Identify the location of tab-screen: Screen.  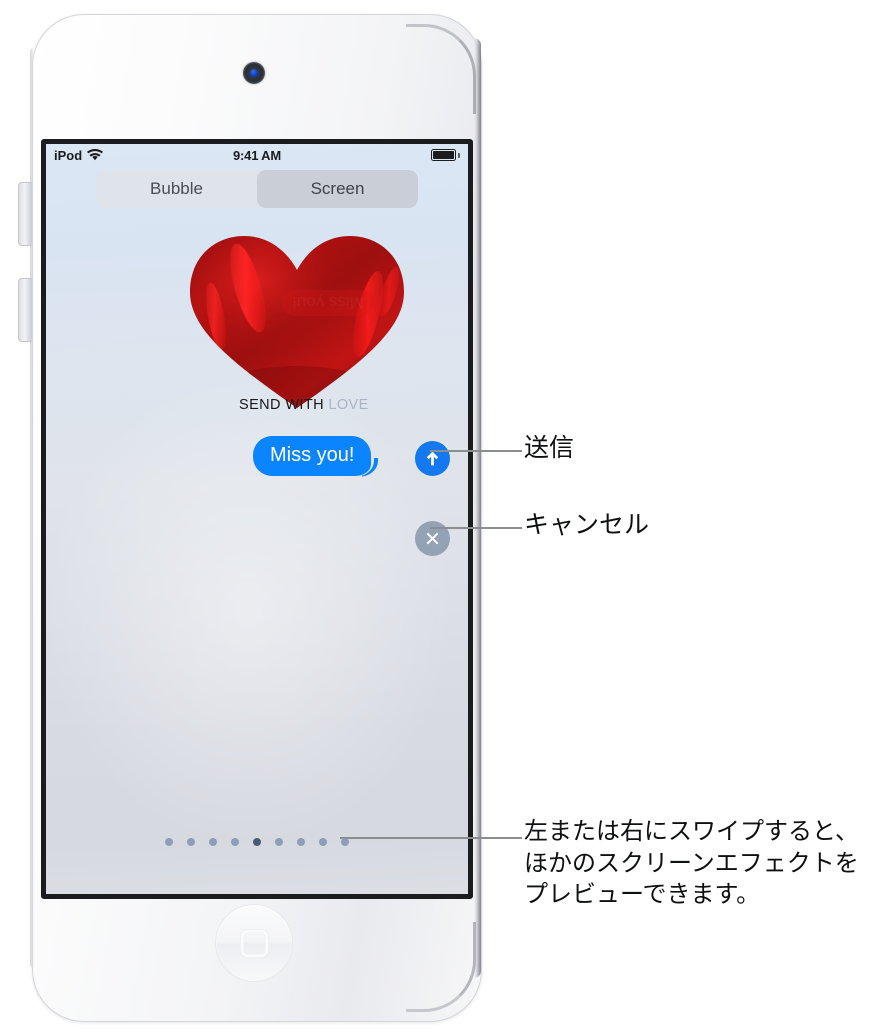
(337, 189).